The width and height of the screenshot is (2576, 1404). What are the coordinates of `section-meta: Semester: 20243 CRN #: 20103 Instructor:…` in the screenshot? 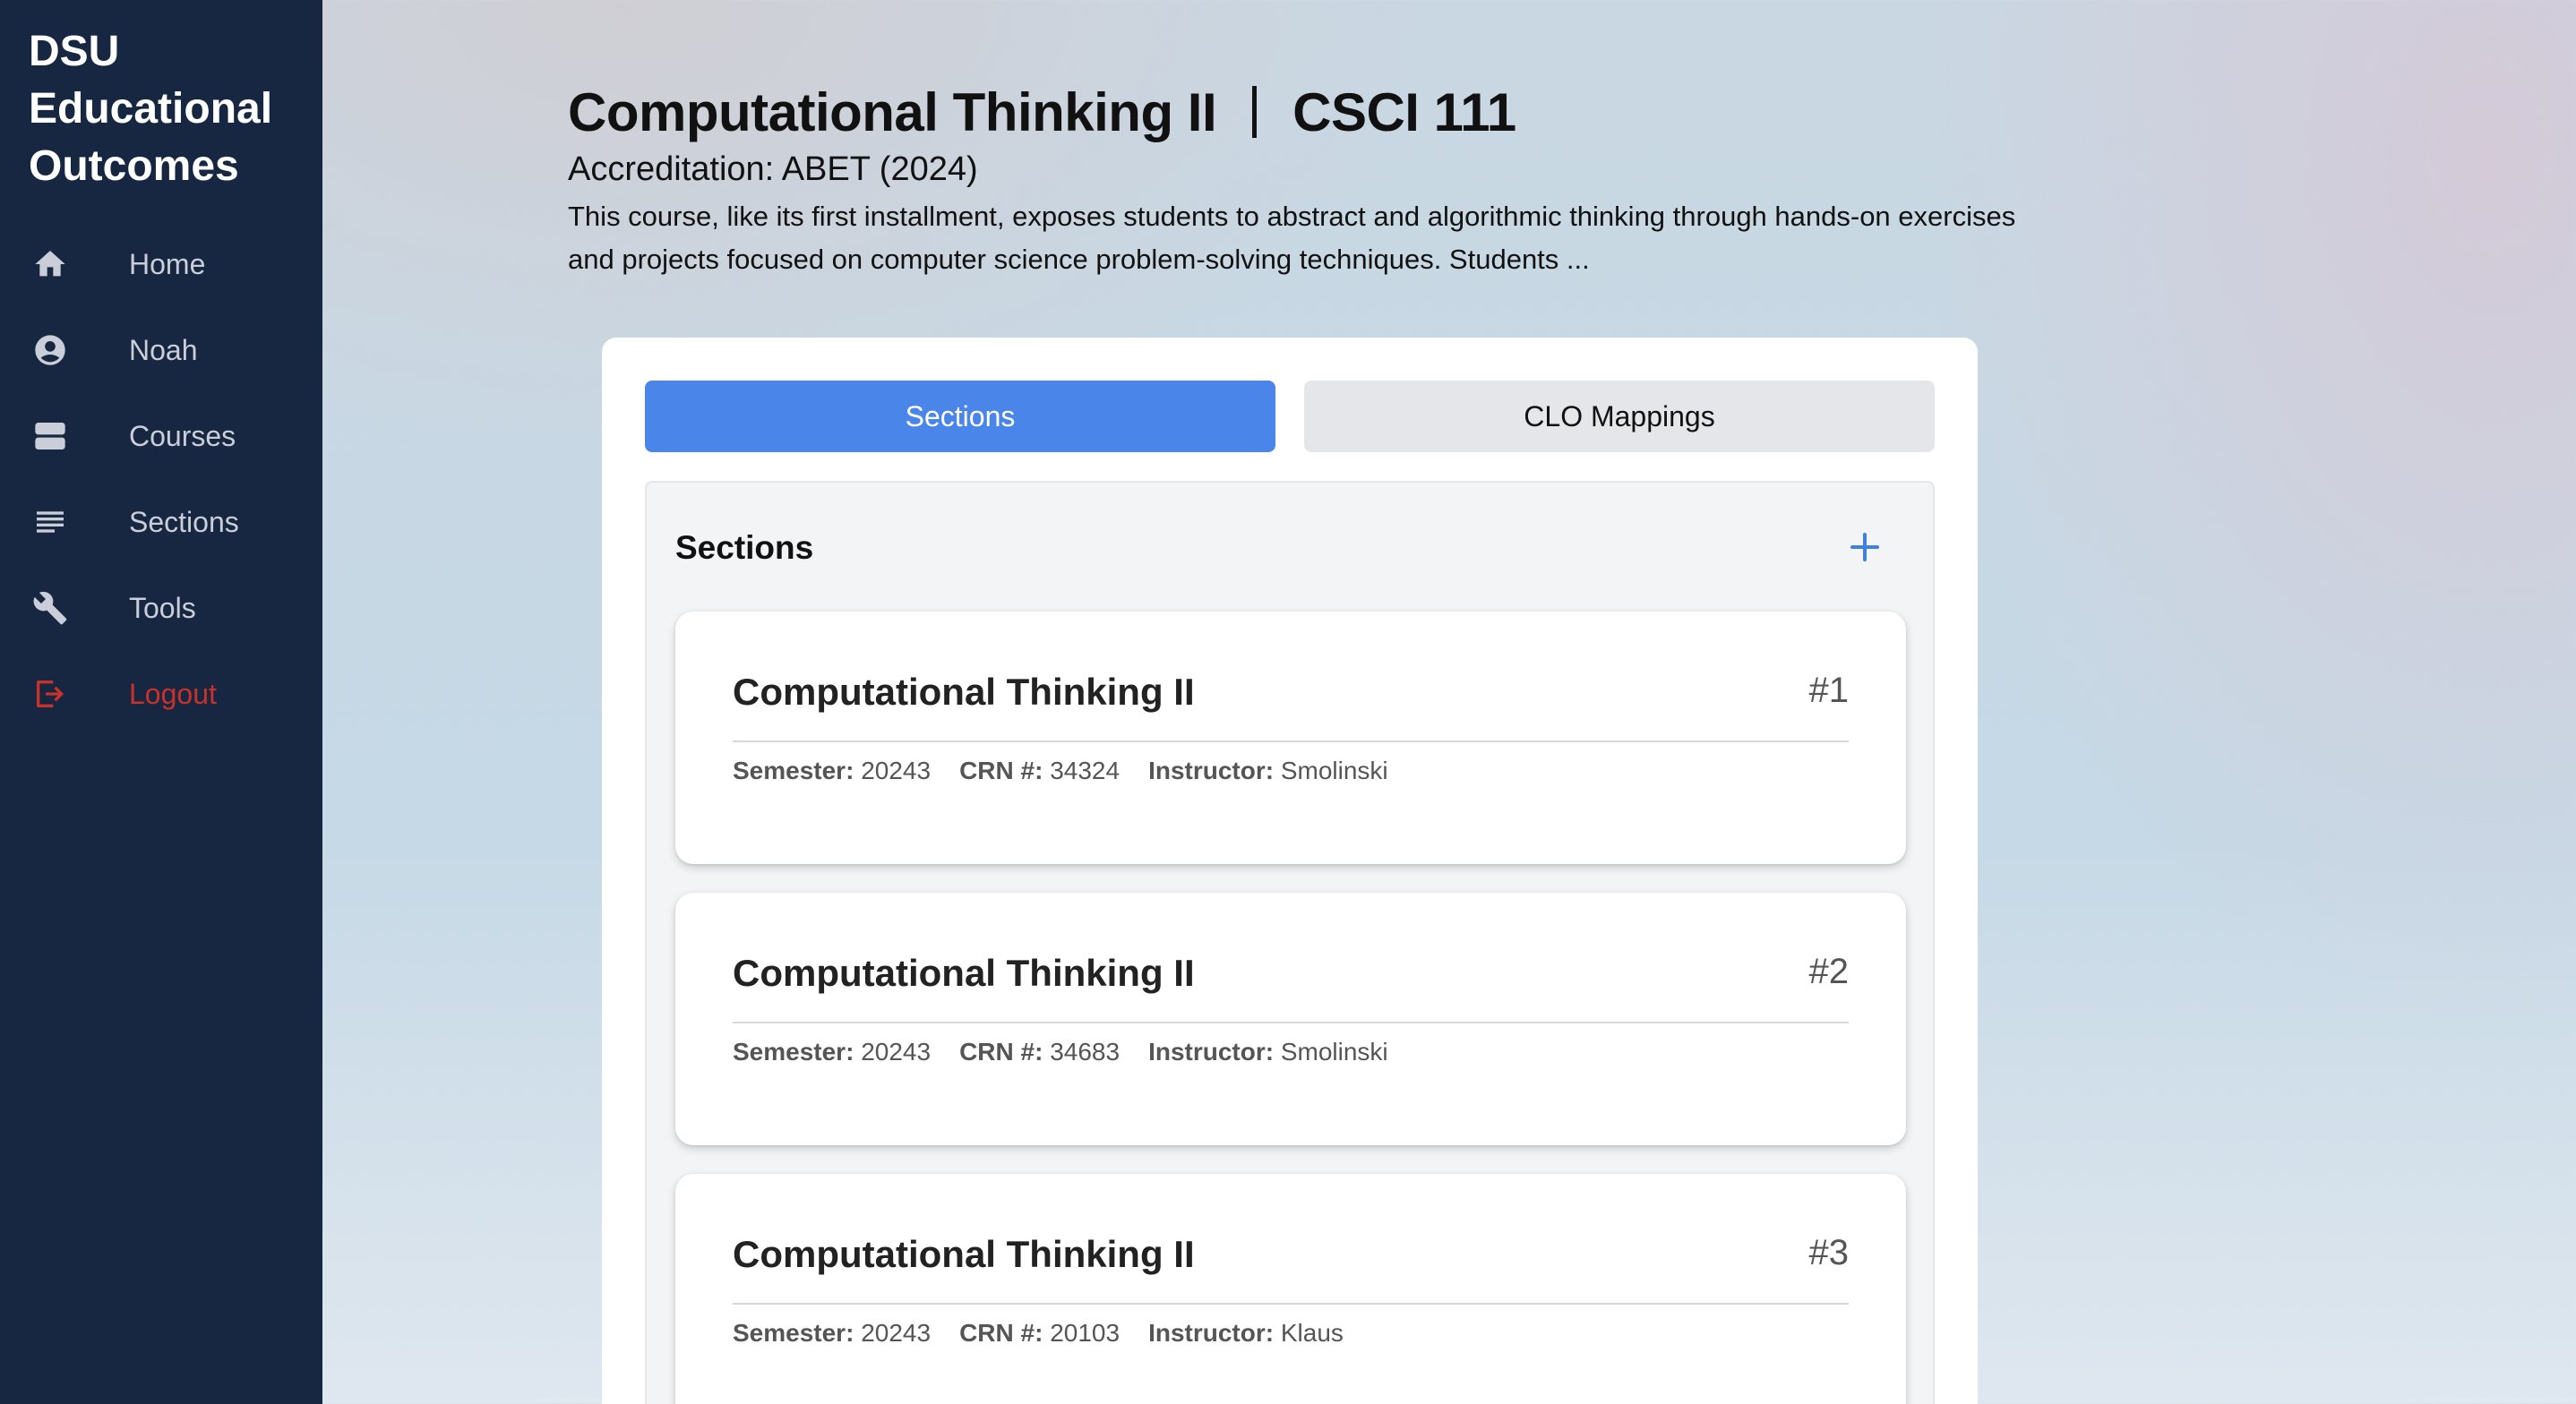 It's located at (1052, 1333).